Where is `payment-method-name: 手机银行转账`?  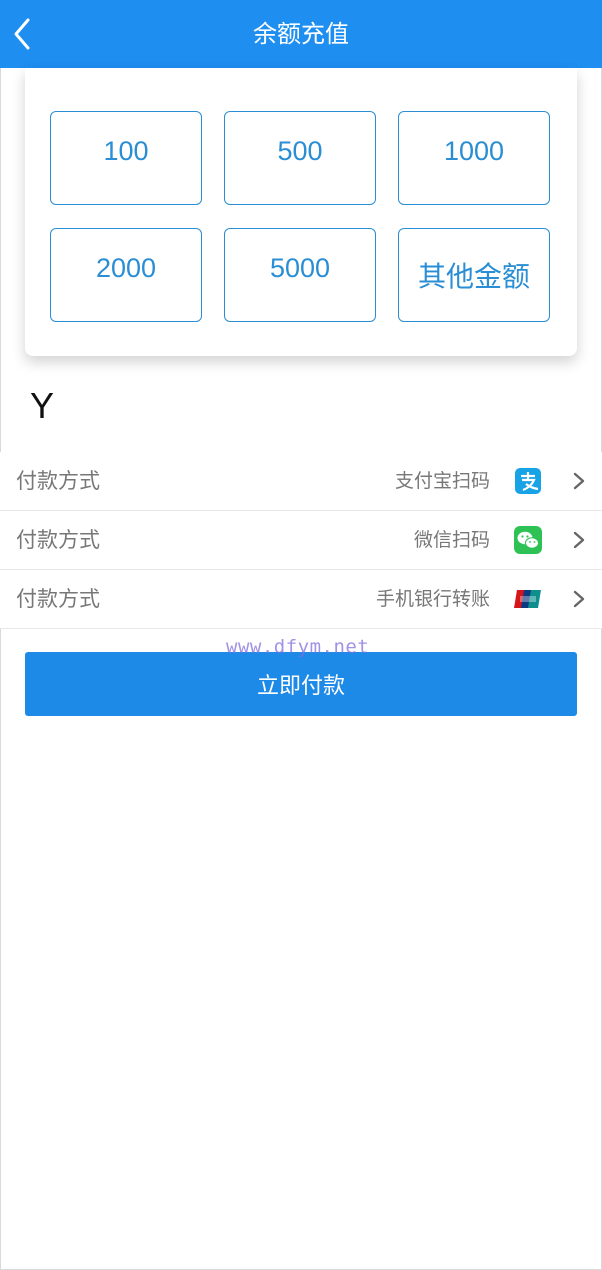
payment-method-name: 手机银行转账 is located at coordinates (432, 599).